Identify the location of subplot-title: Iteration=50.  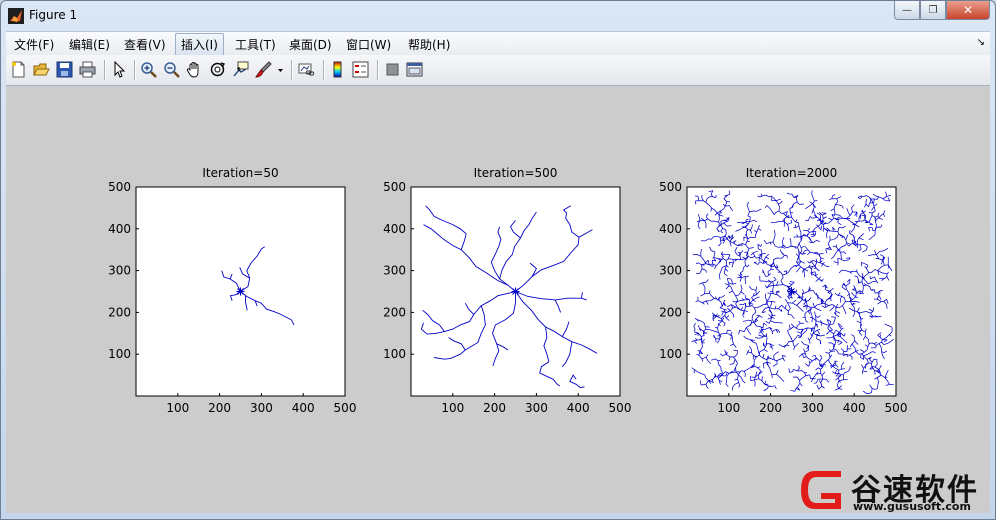
(240, 173).